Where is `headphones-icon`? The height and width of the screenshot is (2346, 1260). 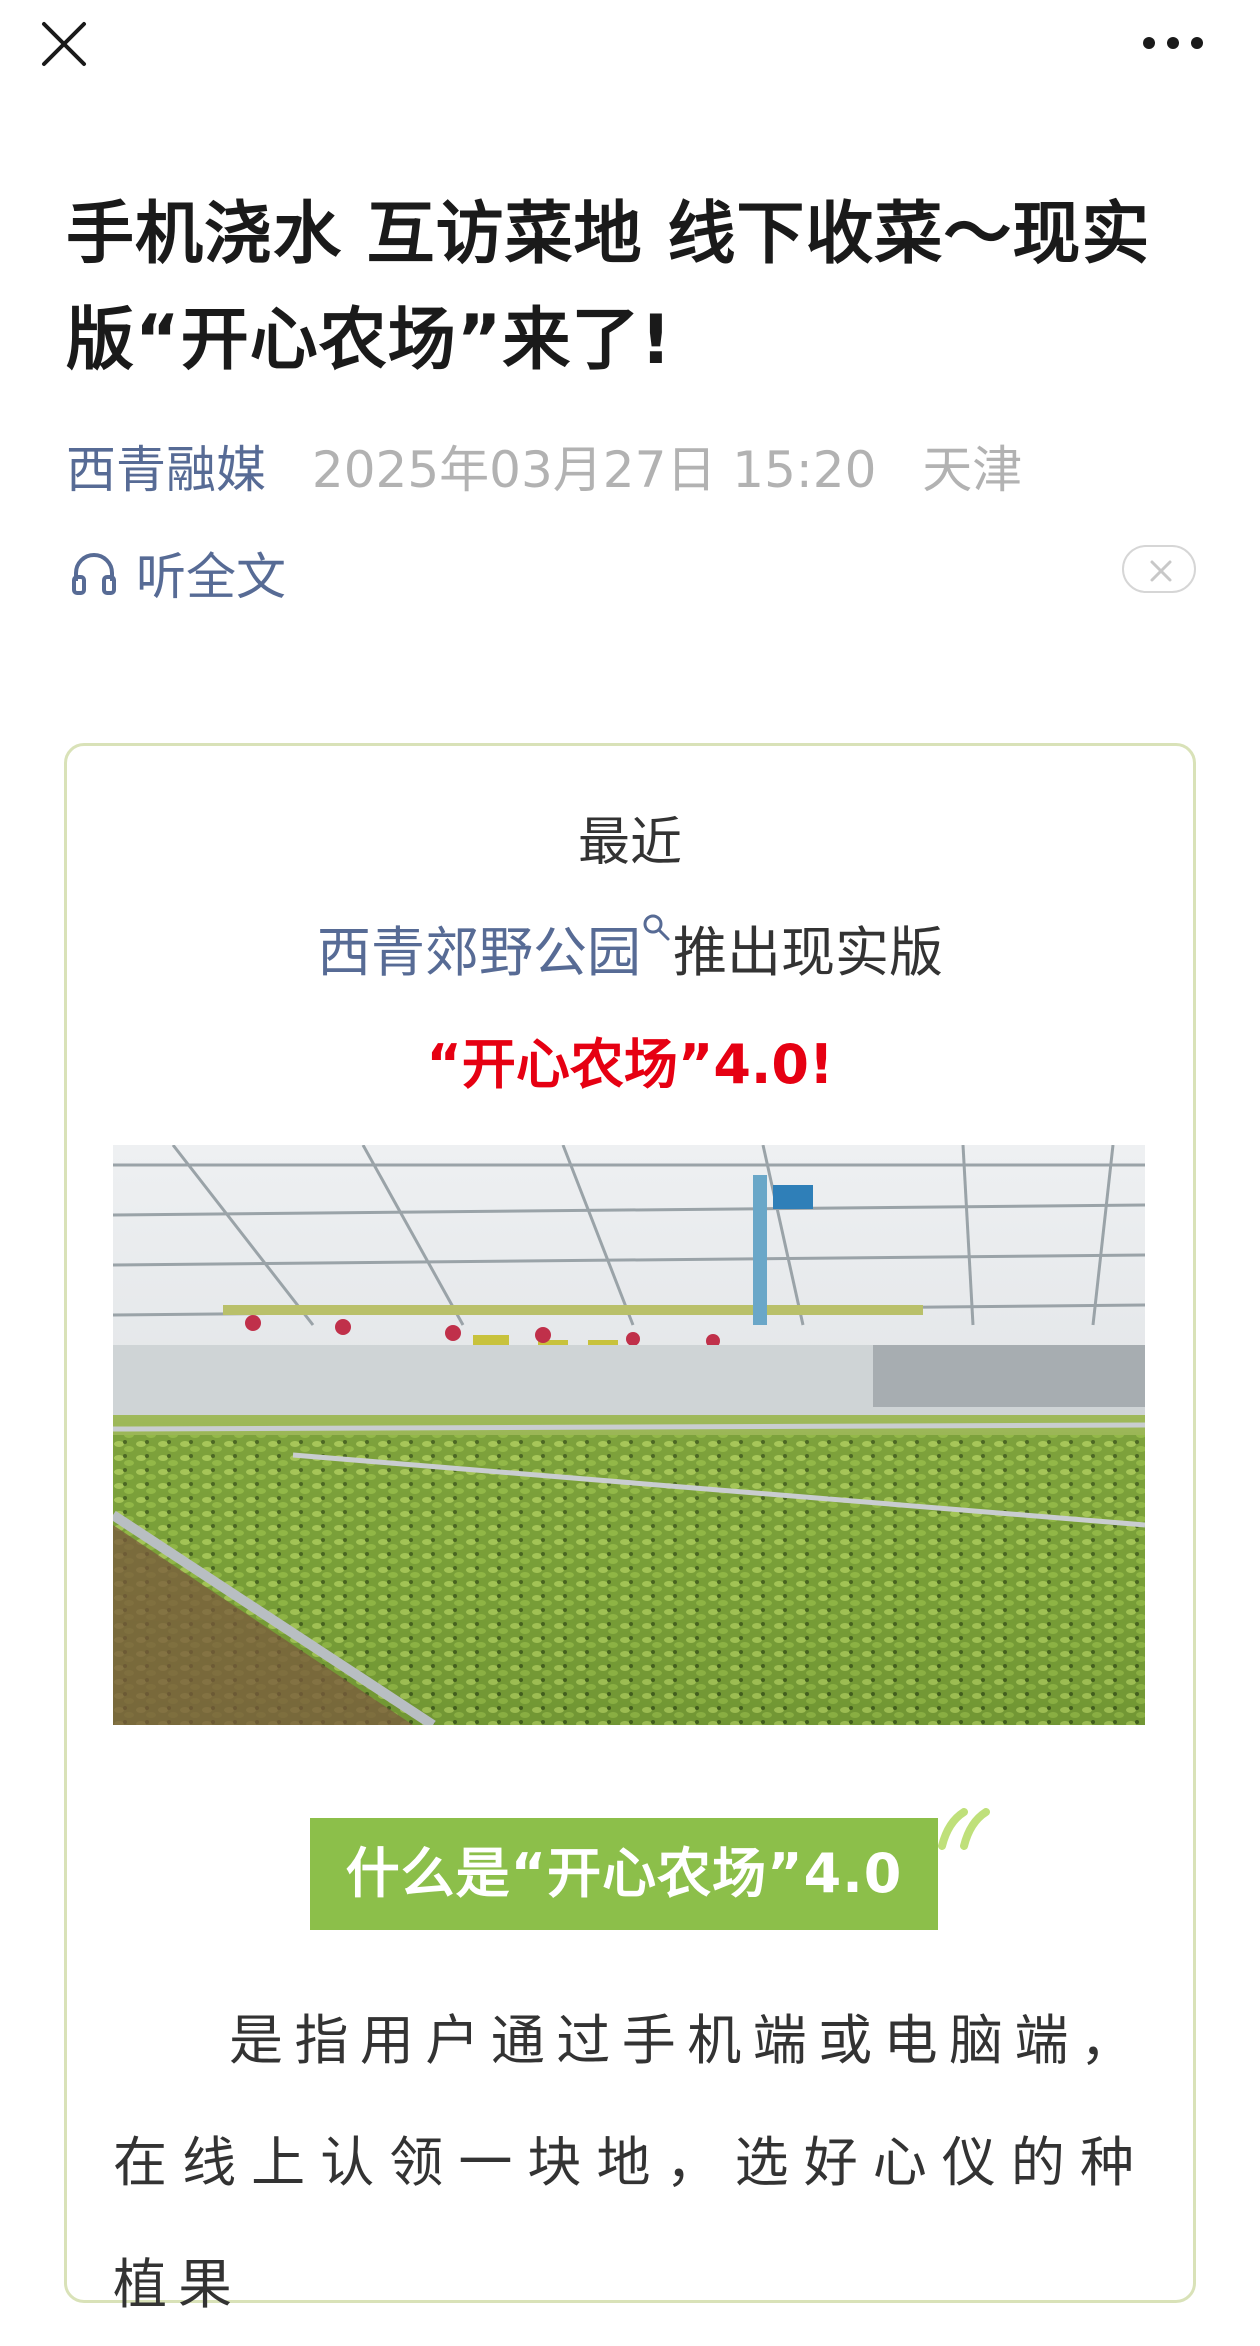 headphones-icon is located at coordinates (94, 574).